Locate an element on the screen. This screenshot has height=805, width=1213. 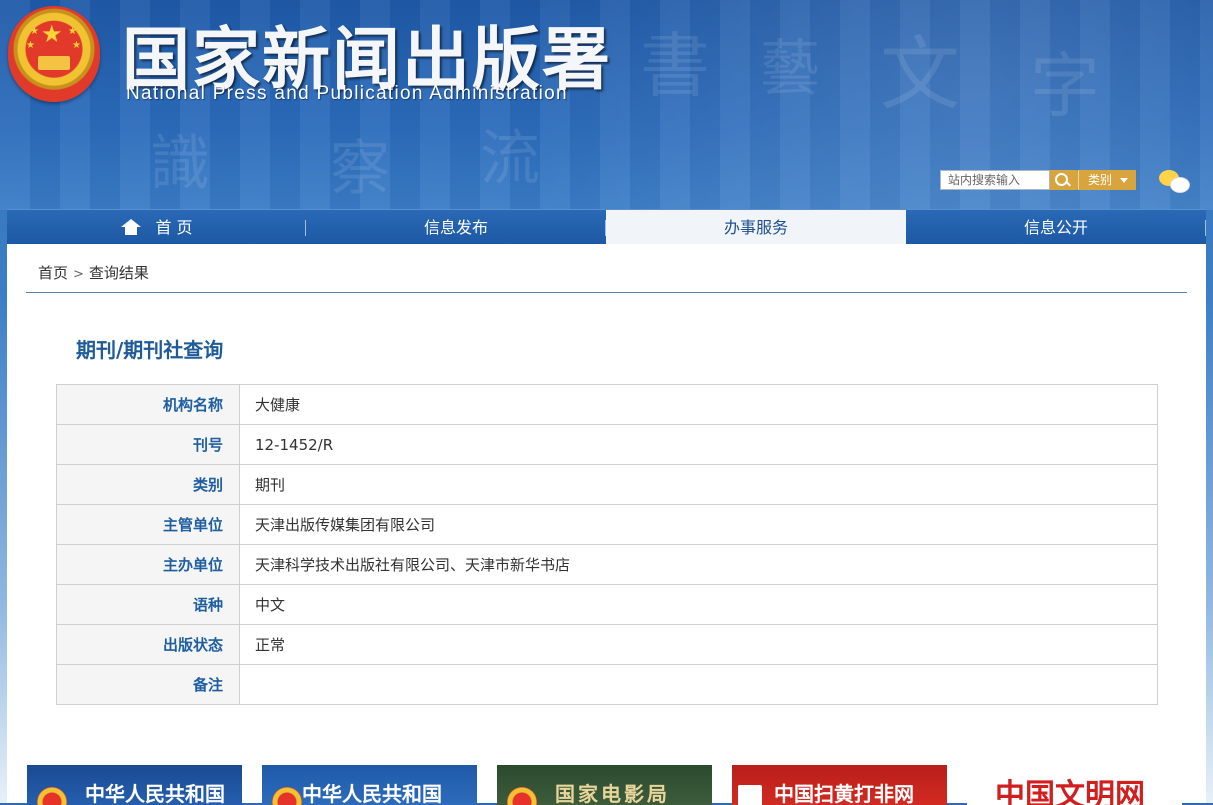
nav-home-label: 首 页 is located at coordinates (174, 227).